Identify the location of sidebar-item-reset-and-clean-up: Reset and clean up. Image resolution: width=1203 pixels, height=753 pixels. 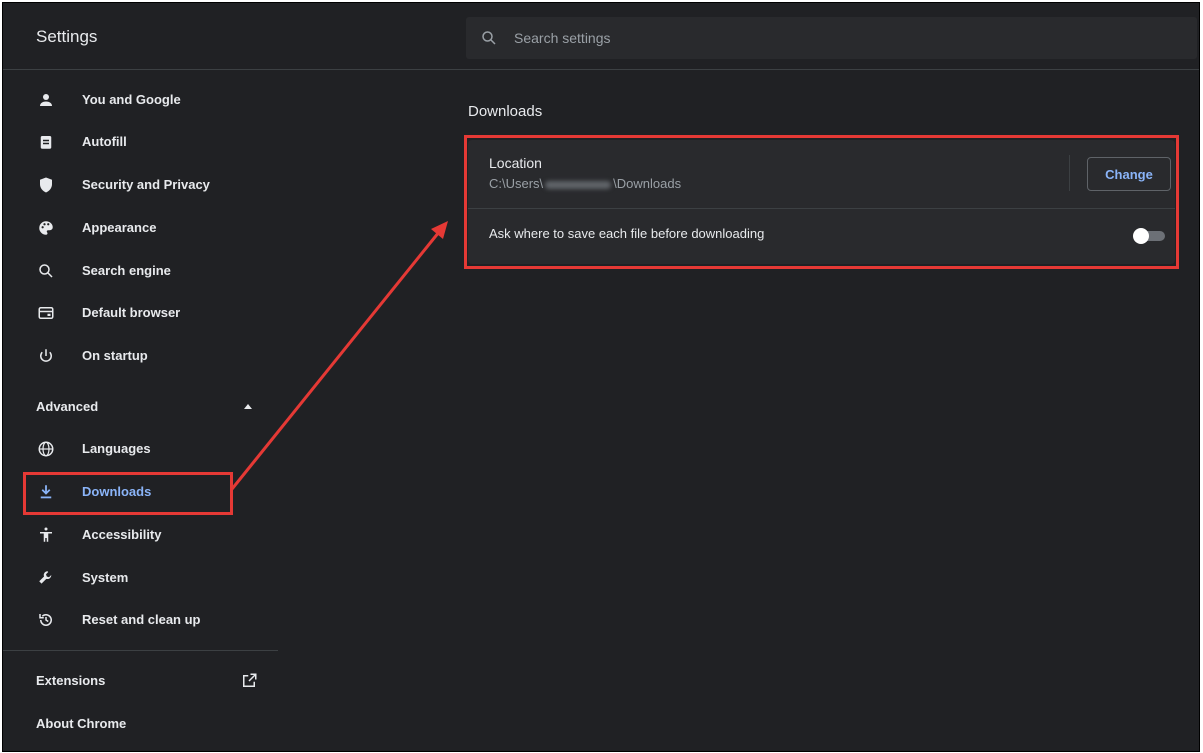
(140, 620).